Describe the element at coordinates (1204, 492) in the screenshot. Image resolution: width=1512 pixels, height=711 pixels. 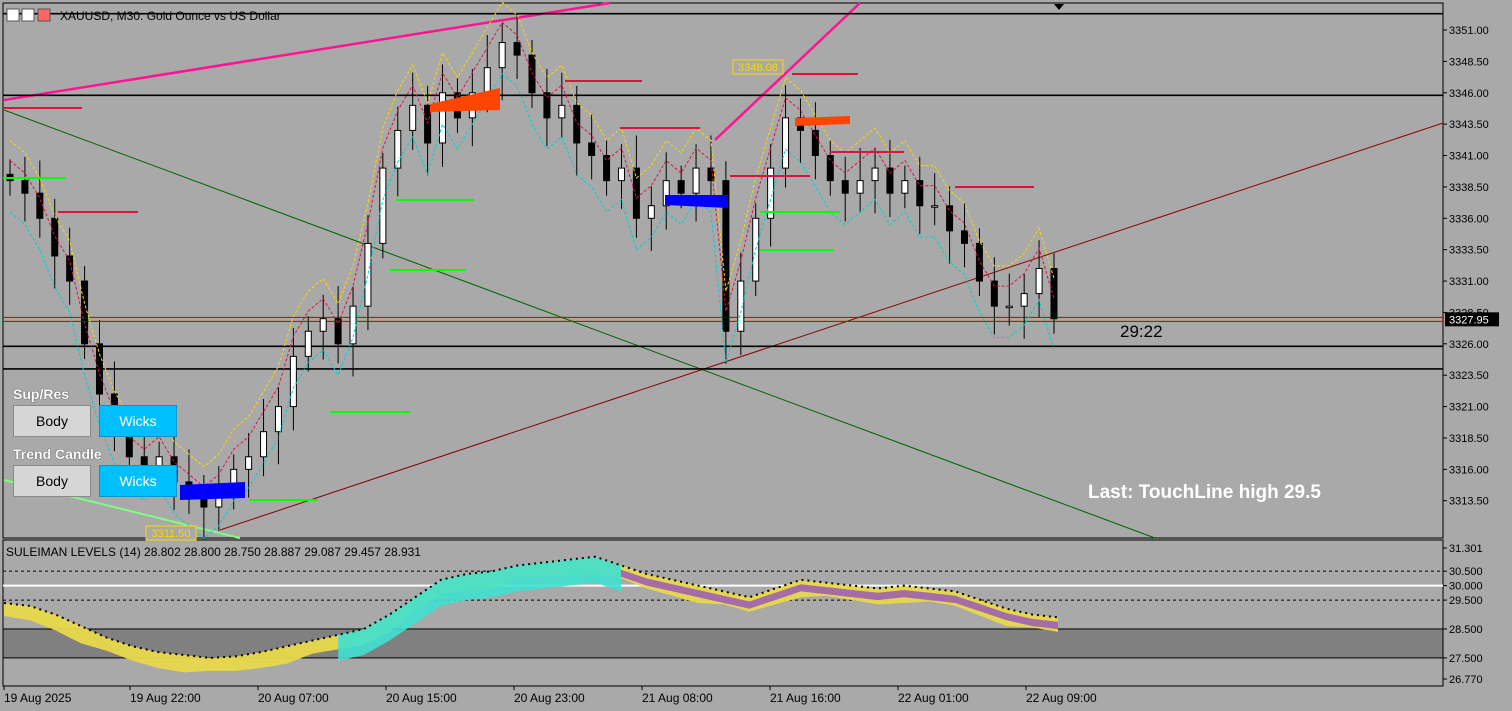
I see `status-text: Last: TouchLine high 29.5` at that location.